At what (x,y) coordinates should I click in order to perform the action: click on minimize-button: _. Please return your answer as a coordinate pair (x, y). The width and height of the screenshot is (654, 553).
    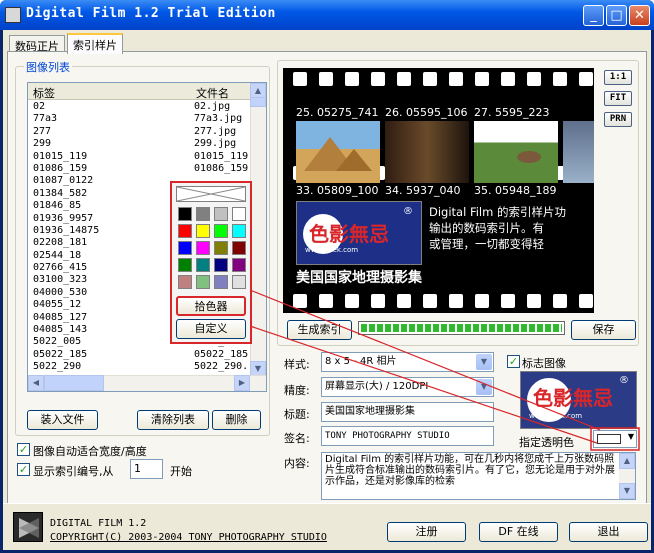
    Looking at the image, I should click on (593, 15).